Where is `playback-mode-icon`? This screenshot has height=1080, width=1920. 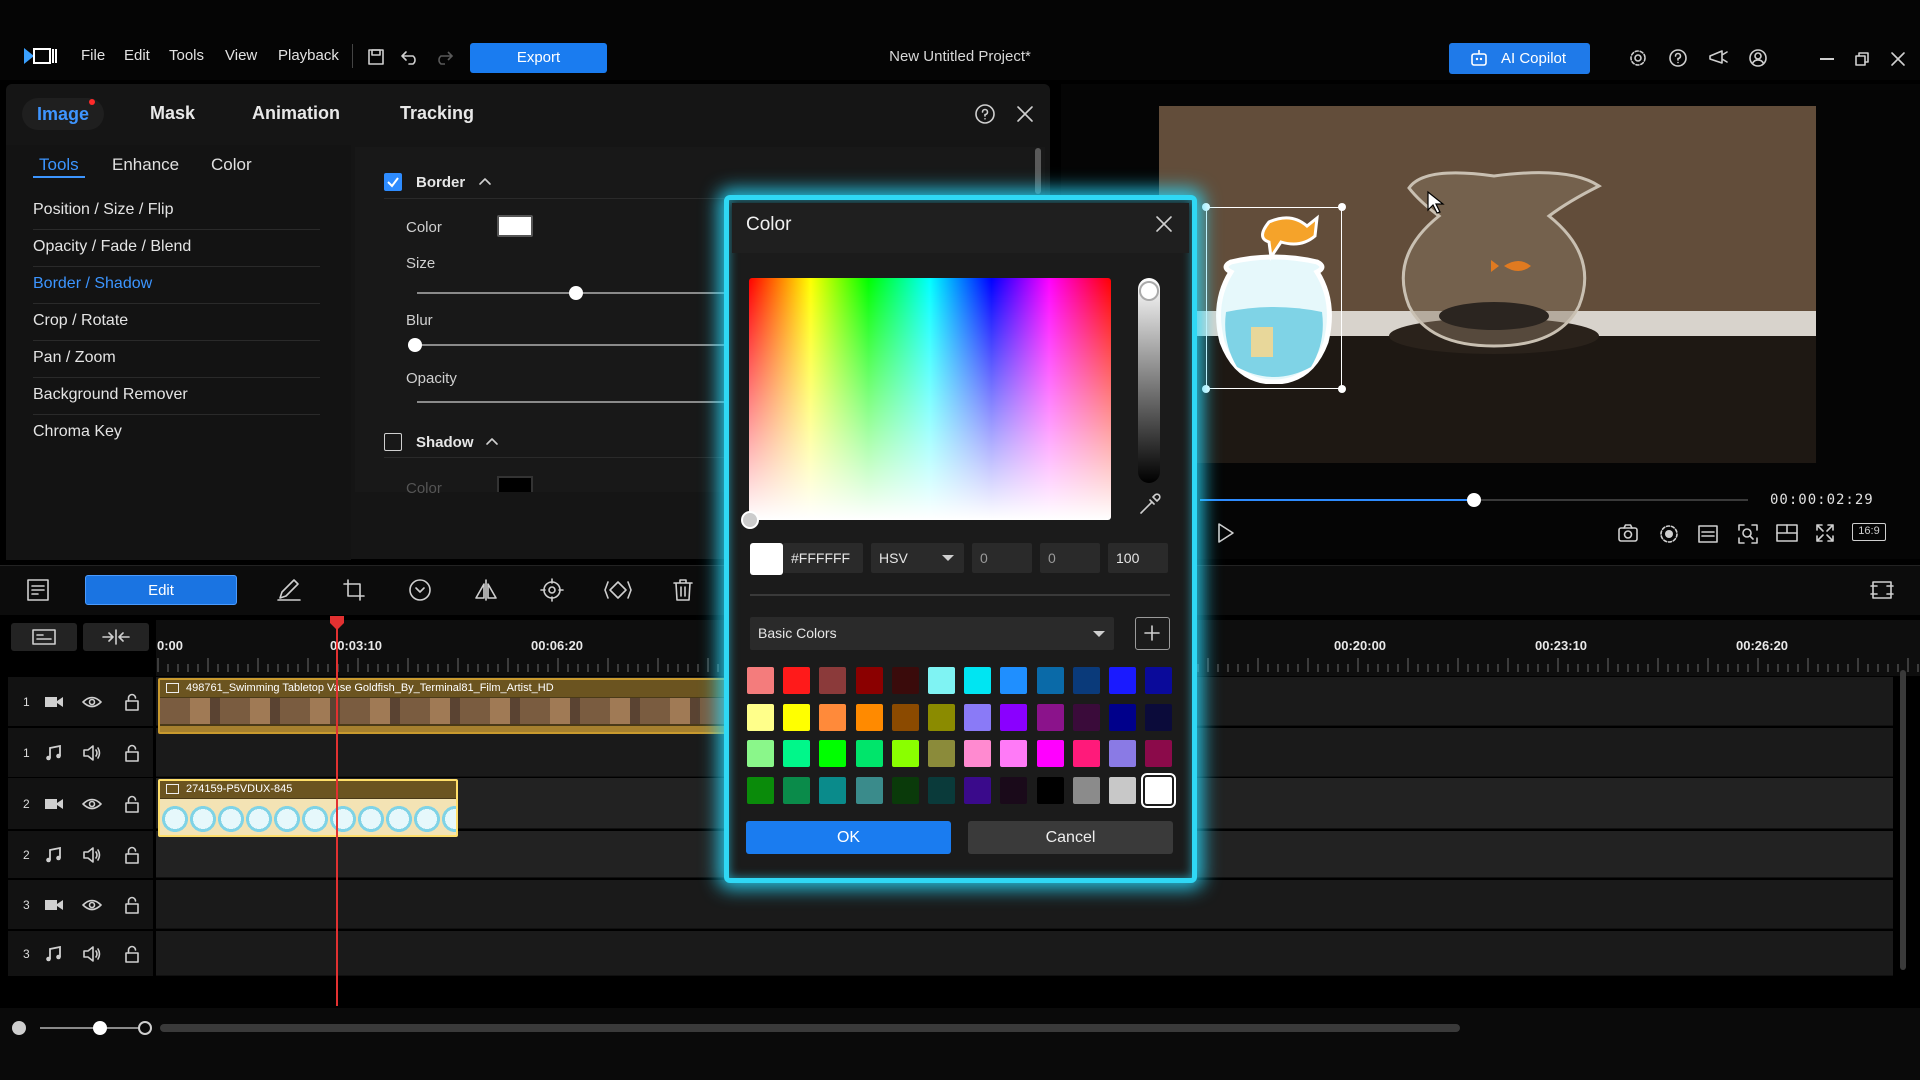
playback-mode-icon is located at coordinates (1669, 534).